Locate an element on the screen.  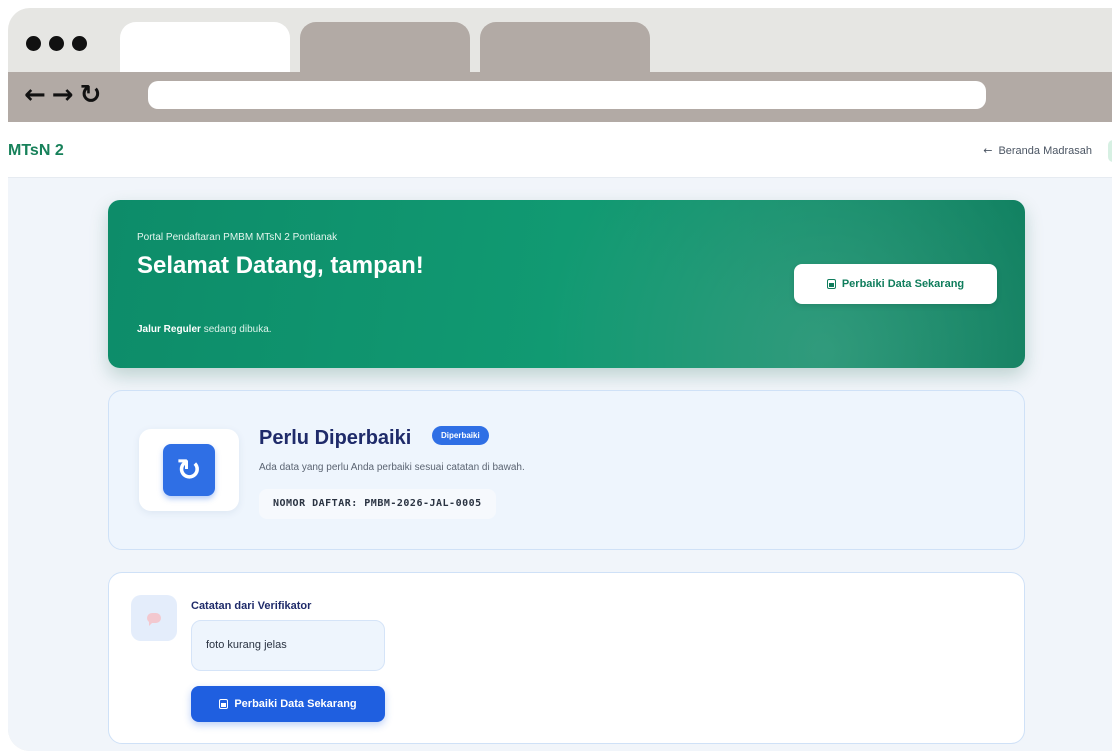
tab-strip is located at coordinates (560, 40).